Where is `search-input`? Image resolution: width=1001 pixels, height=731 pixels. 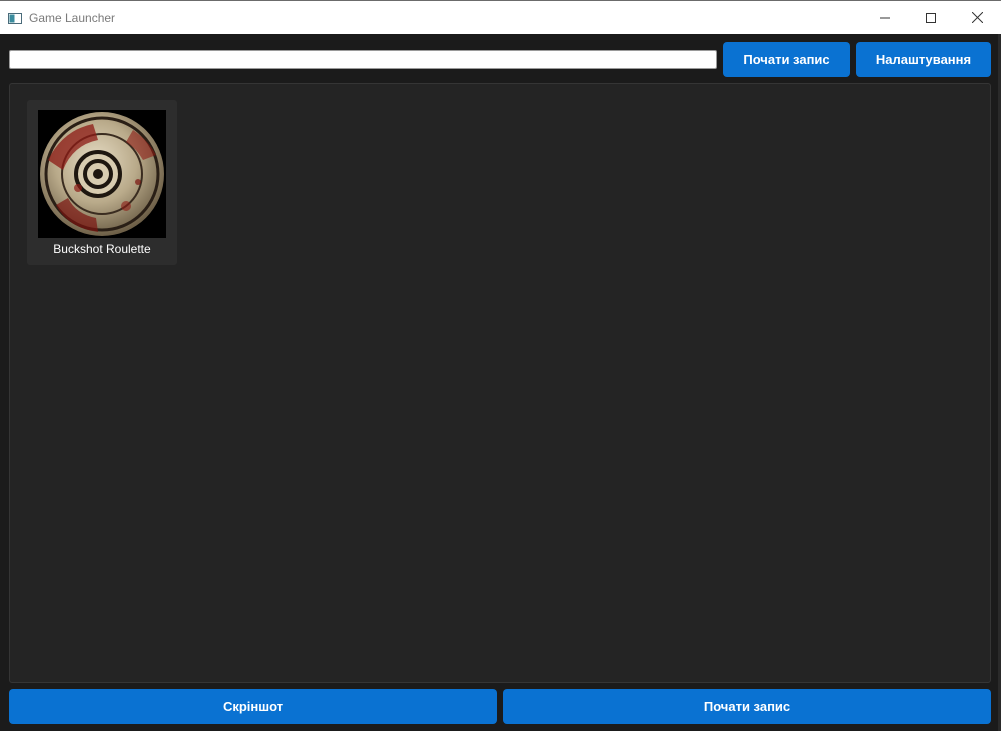
search-input is located at coordinates (363, 59).